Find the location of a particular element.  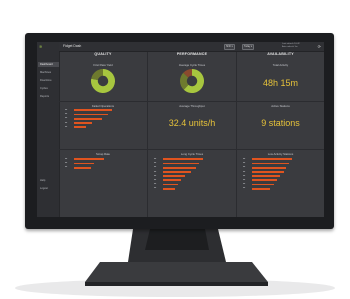

sidebar-item-downtime: Downtime is located at coordinates (48, 80).